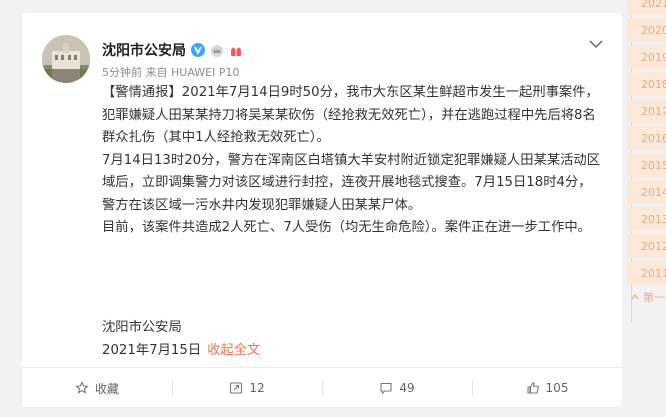 This screenshot has width=666, height=417. I want to click on year-item-2018: 2018, so click(646, 84).